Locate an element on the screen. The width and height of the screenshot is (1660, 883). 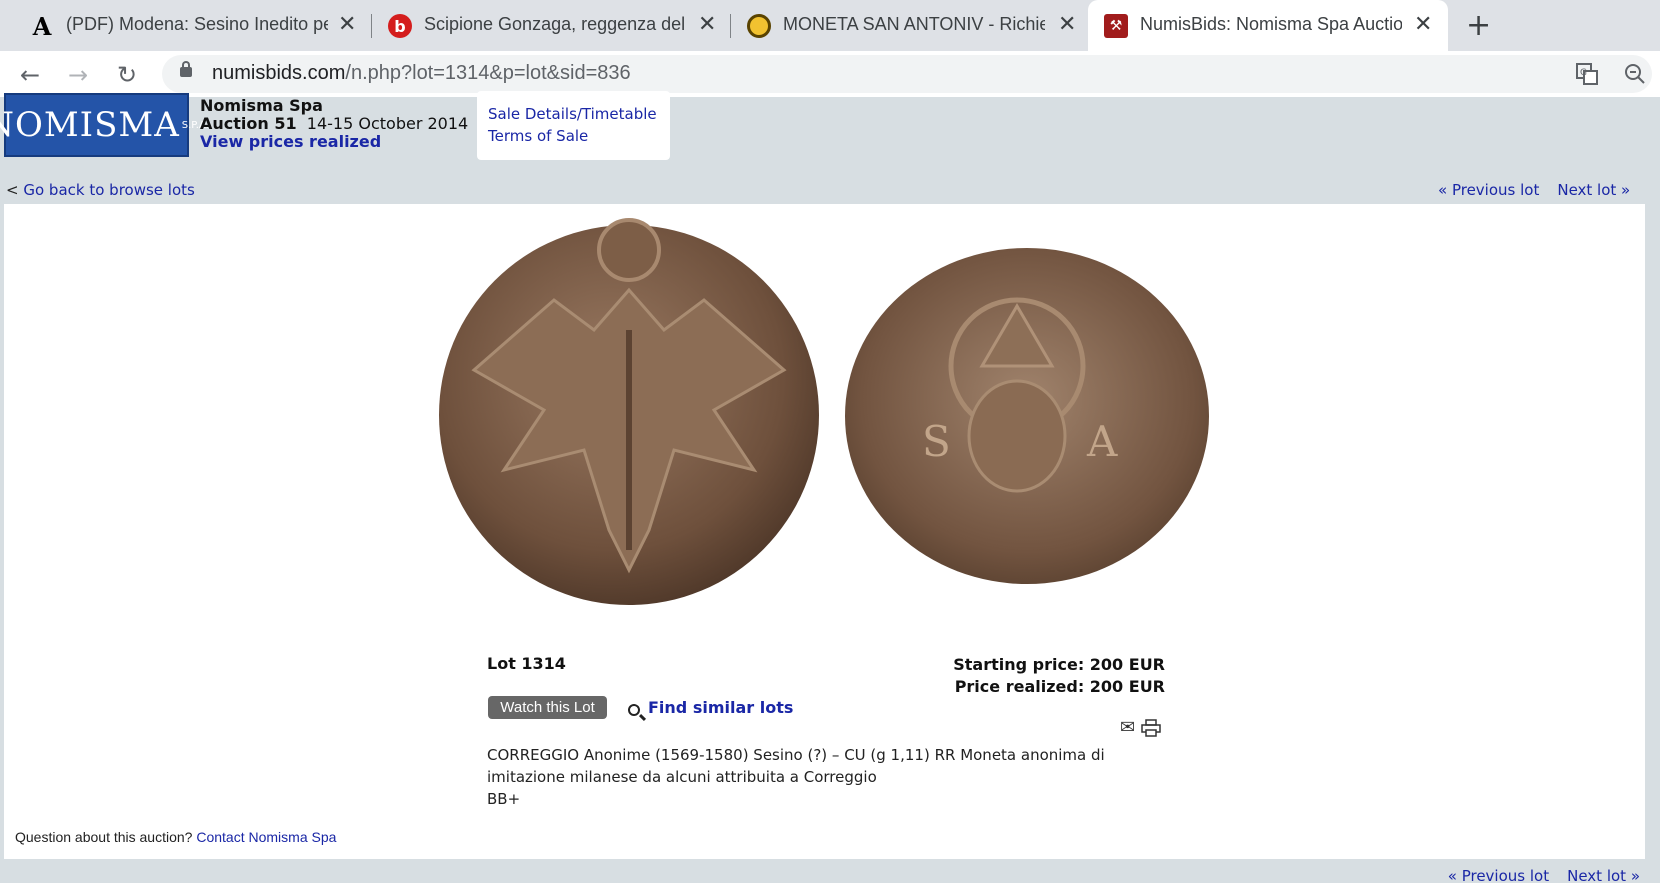
lot-nav-bottom: « Previous lot Next lot » is located at coordinates (1535, 875).